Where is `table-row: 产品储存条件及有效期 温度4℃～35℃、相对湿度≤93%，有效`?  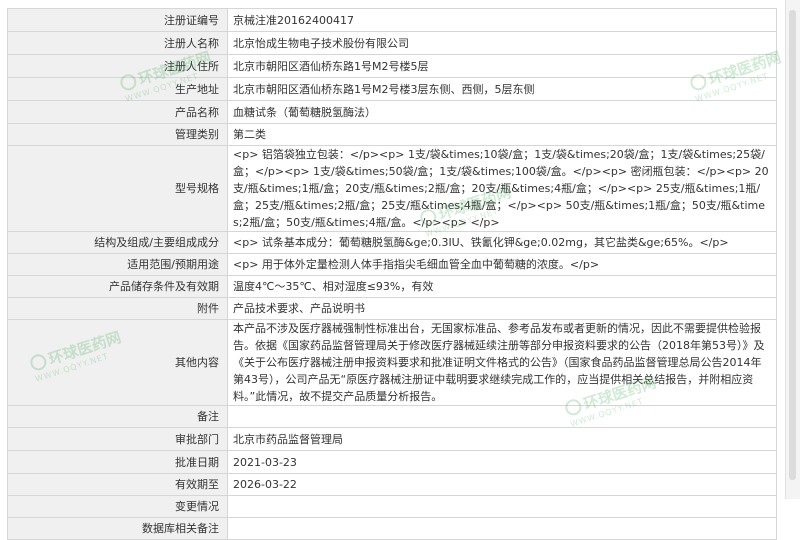 table-row: 产品储存条件及有效期 温度4℃～35℃、相对湿度≤93%，有效 is located at coordinates (392, 286).